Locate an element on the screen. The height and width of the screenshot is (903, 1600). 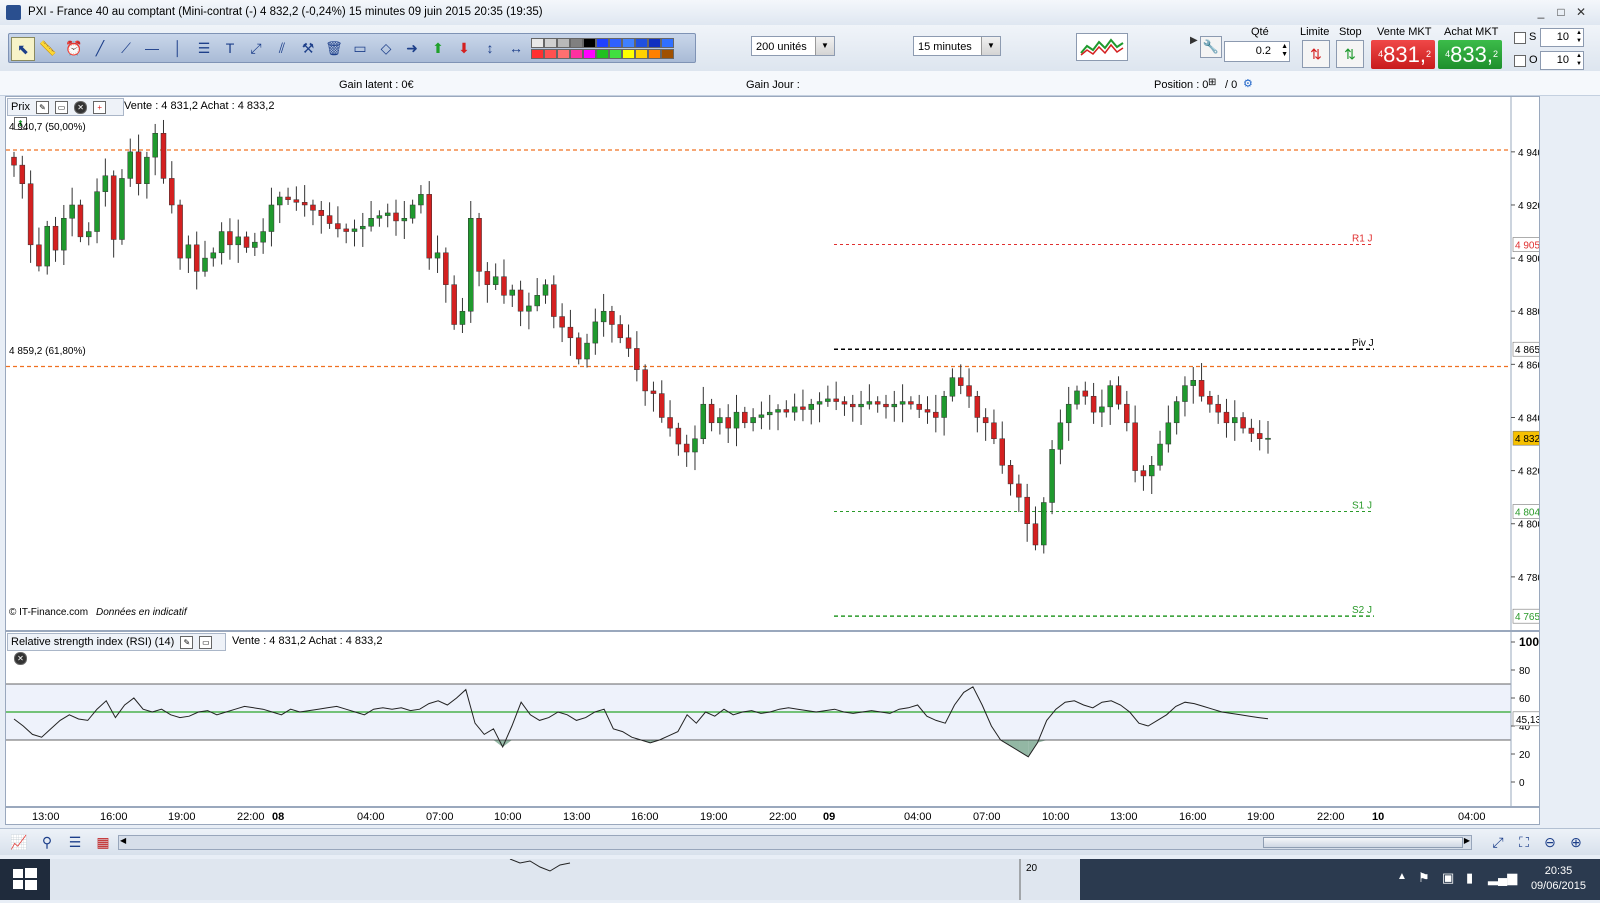
lasso-icon: ◇ is located at coordinates (386, 48).